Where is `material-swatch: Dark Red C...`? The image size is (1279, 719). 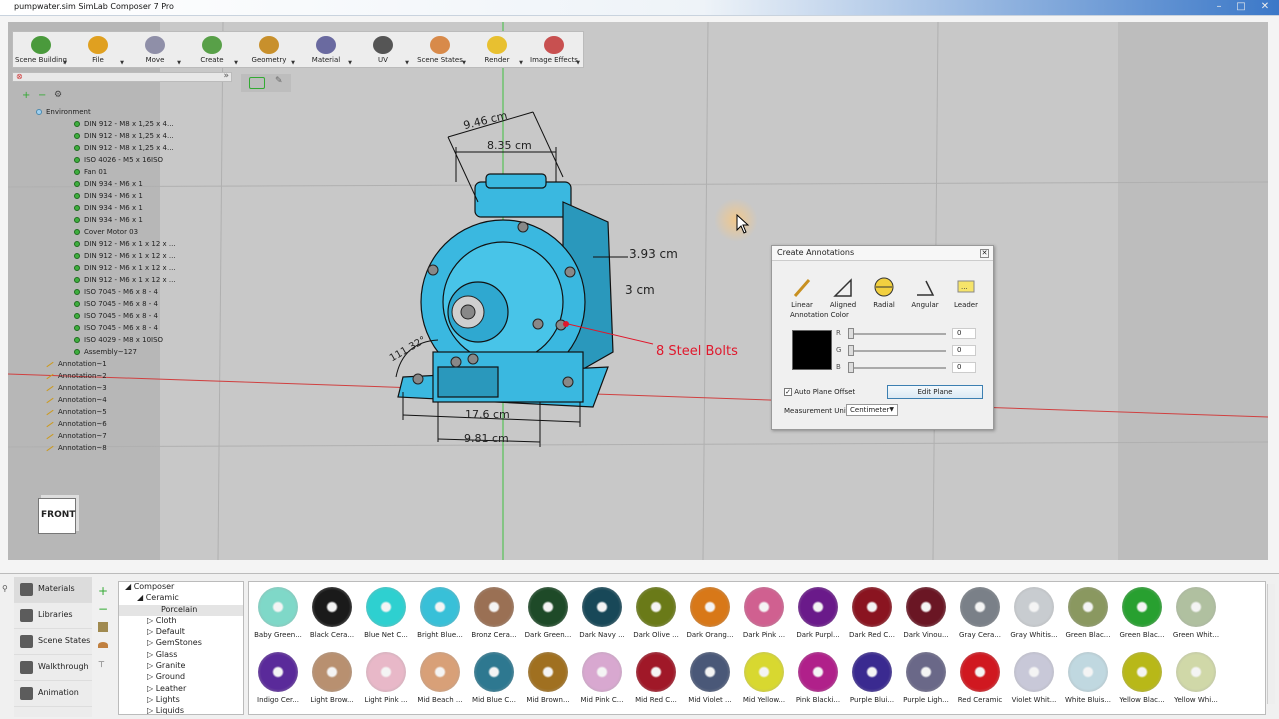
material-swatch: Dark Red C... is located at coordinates (872, 613).